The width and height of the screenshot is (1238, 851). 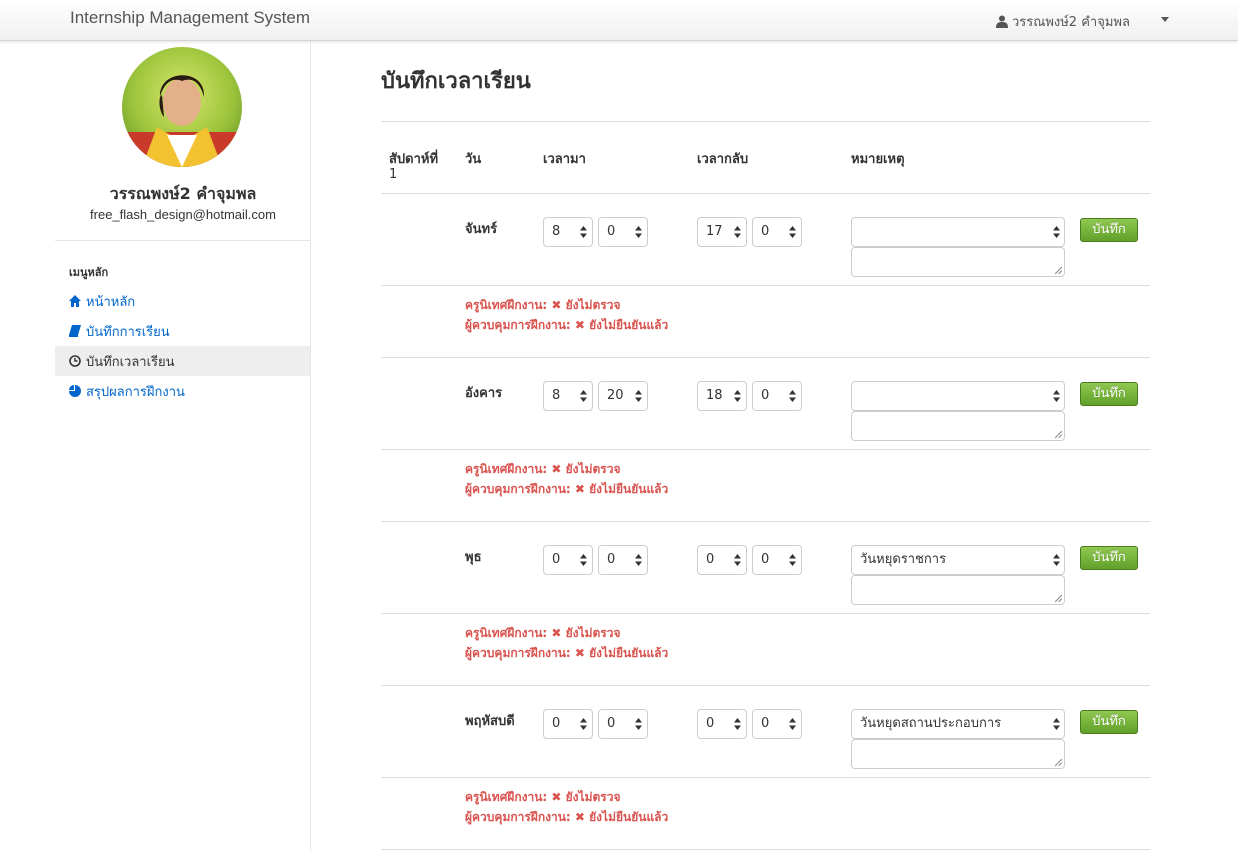 What do you see at coordinates (765, 121) in the screenshot?
I see `title-divider` at bounding box center [765, 121].